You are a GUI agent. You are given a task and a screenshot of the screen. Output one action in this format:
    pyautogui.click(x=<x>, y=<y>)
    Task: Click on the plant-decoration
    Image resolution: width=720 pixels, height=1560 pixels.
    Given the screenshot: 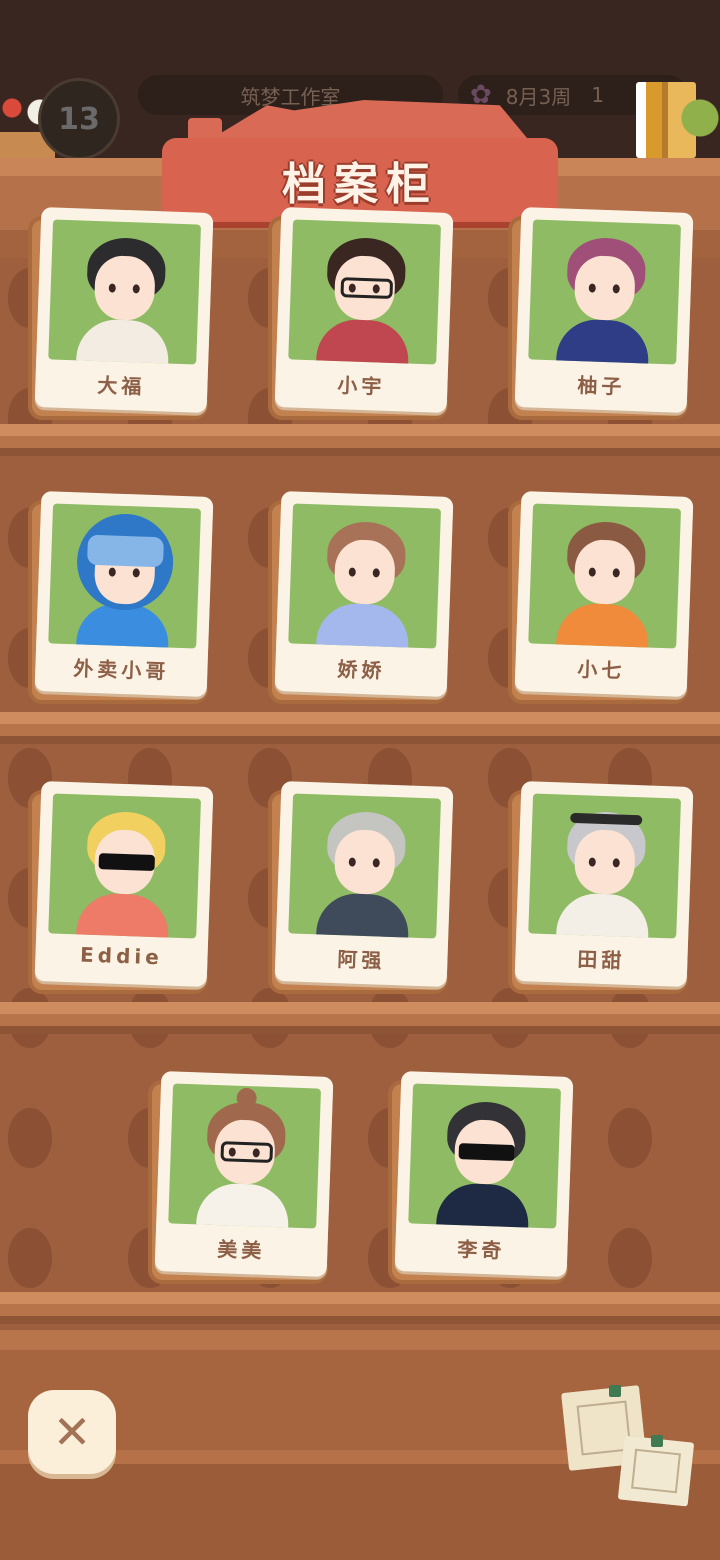 What is the action you would take?
    pyautogui.click(x=700, y=125)
    